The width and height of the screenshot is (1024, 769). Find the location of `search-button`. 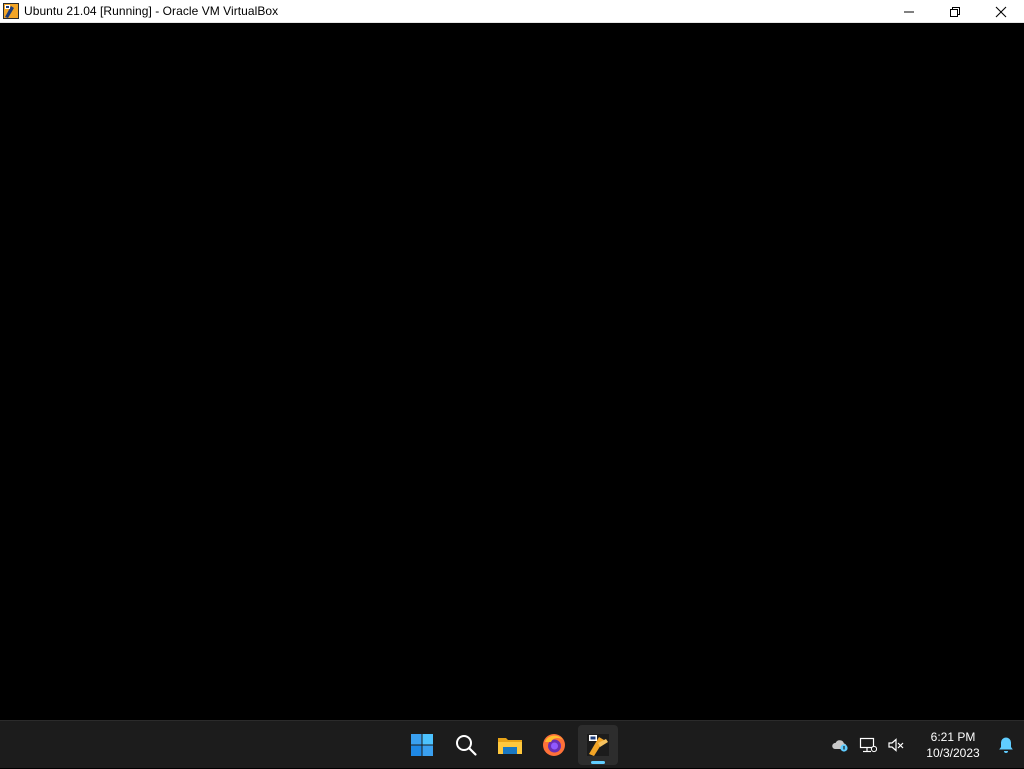

search-button is located at coordinates (466, 745).